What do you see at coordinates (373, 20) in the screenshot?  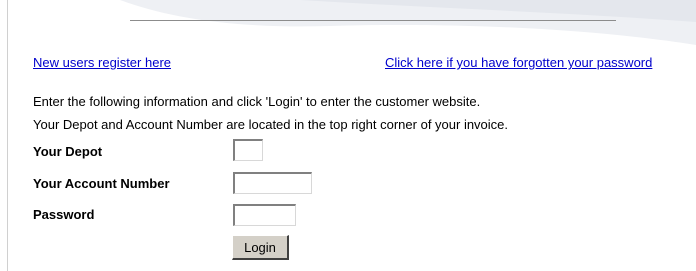 I see `header-divider` at bounding box center [373, 20].